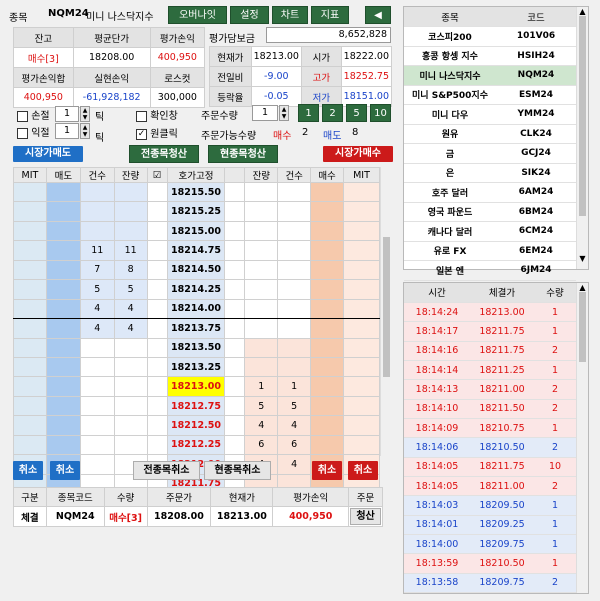 The image size is (600, 601). Describe the element at coordinates (582, 258) in the screenshot. I see `scroll-down-icon: ▼` at that location.